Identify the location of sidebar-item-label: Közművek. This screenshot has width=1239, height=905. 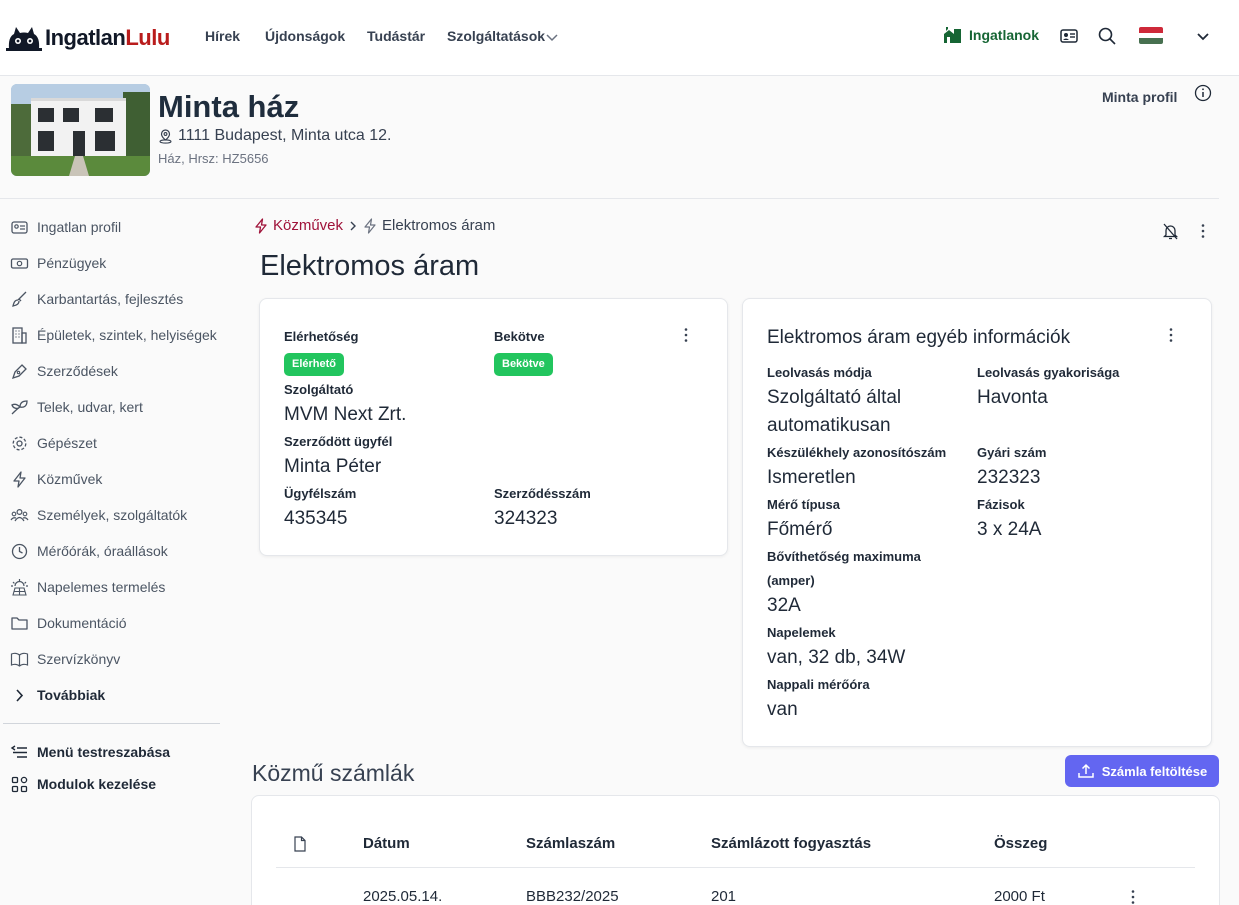
(70, 479).